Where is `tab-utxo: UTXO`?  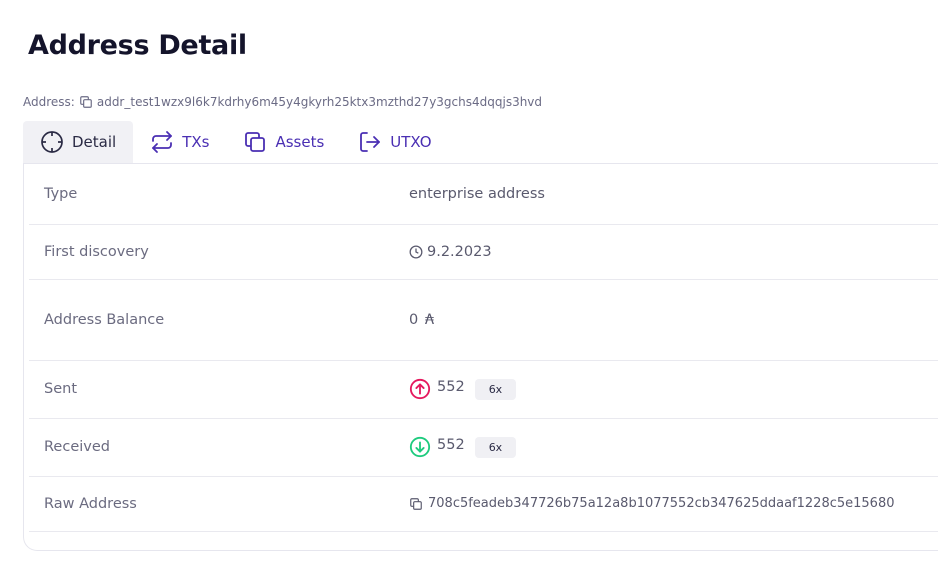
tab-utxo: UTXO is located at coordinates (394, 142).